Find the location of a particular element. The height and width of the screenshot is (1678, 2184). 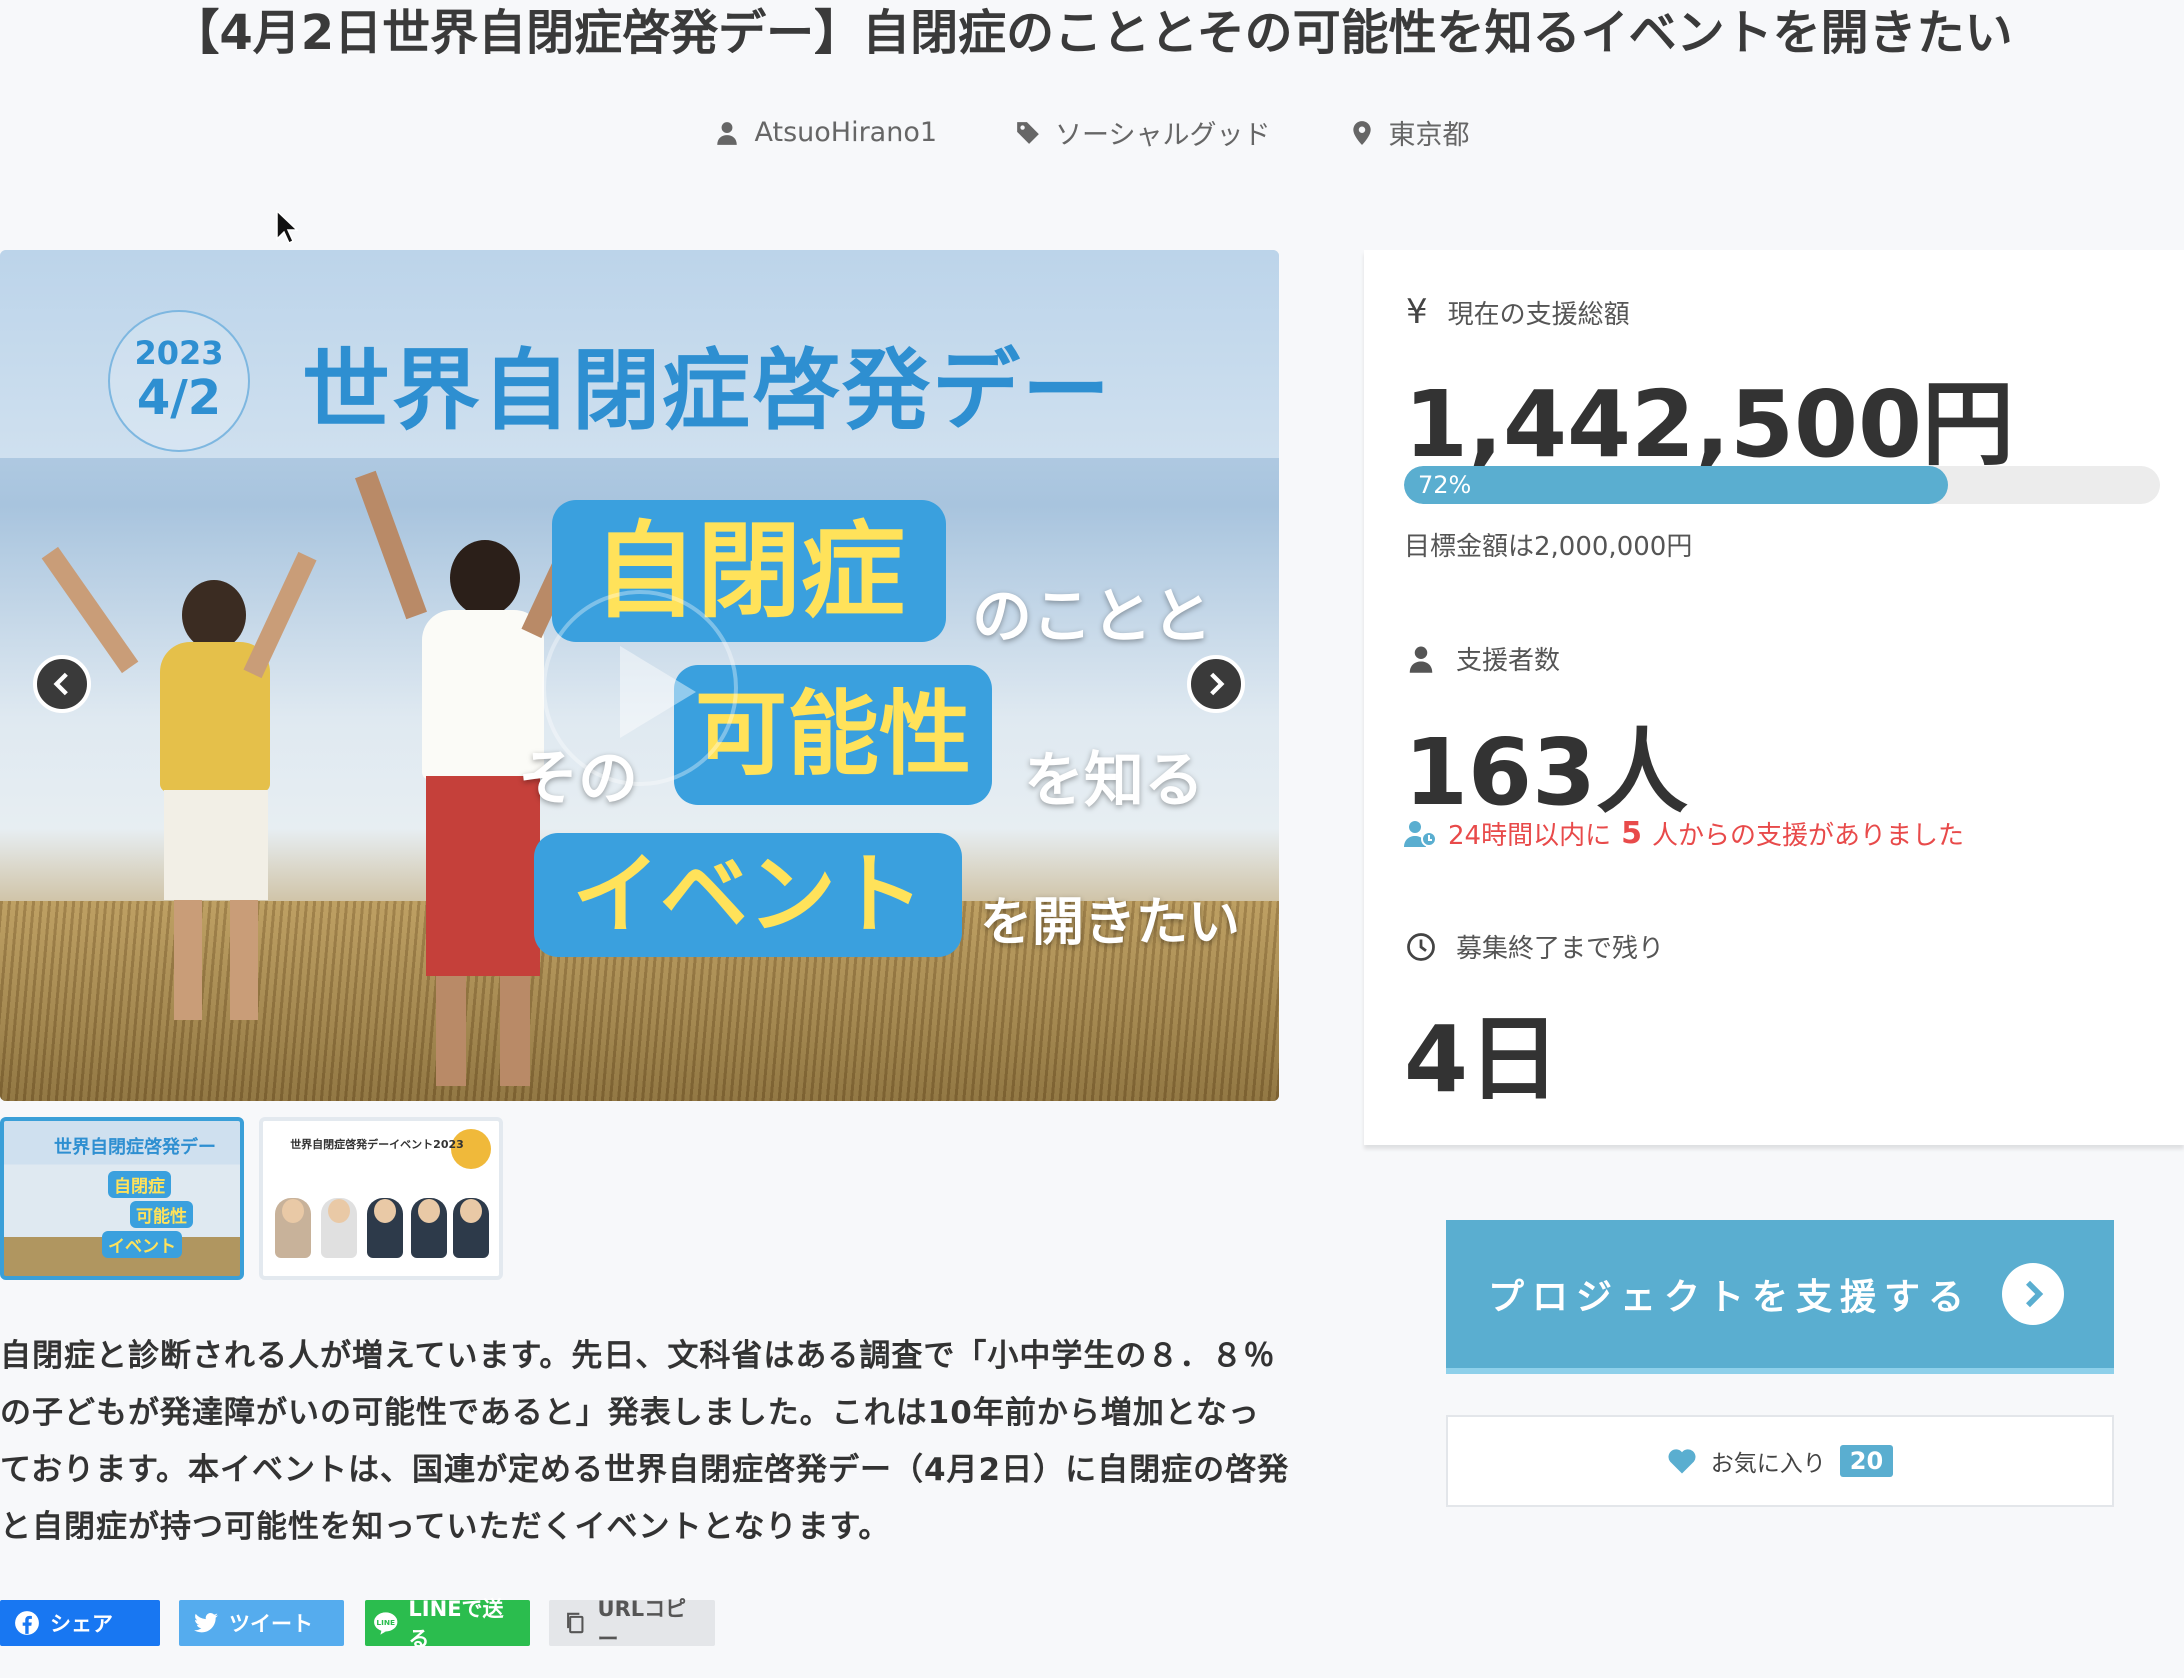

chevron-left-icon is located at coordinates (60, 684).